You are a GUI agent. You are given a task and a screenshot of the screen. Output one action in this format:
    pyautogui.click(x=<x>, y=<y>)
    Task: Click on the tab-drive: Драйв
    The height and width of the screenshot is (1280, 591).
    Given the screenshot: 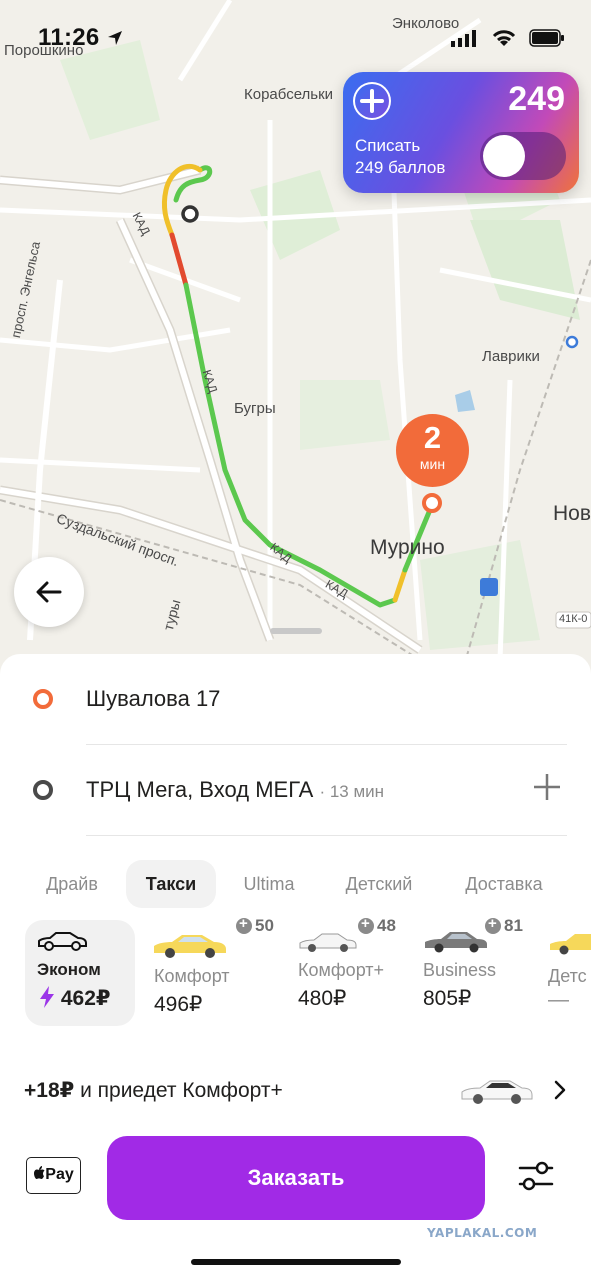 What is the action you would take?
    pyautogui.click(x=72, y=884)
    